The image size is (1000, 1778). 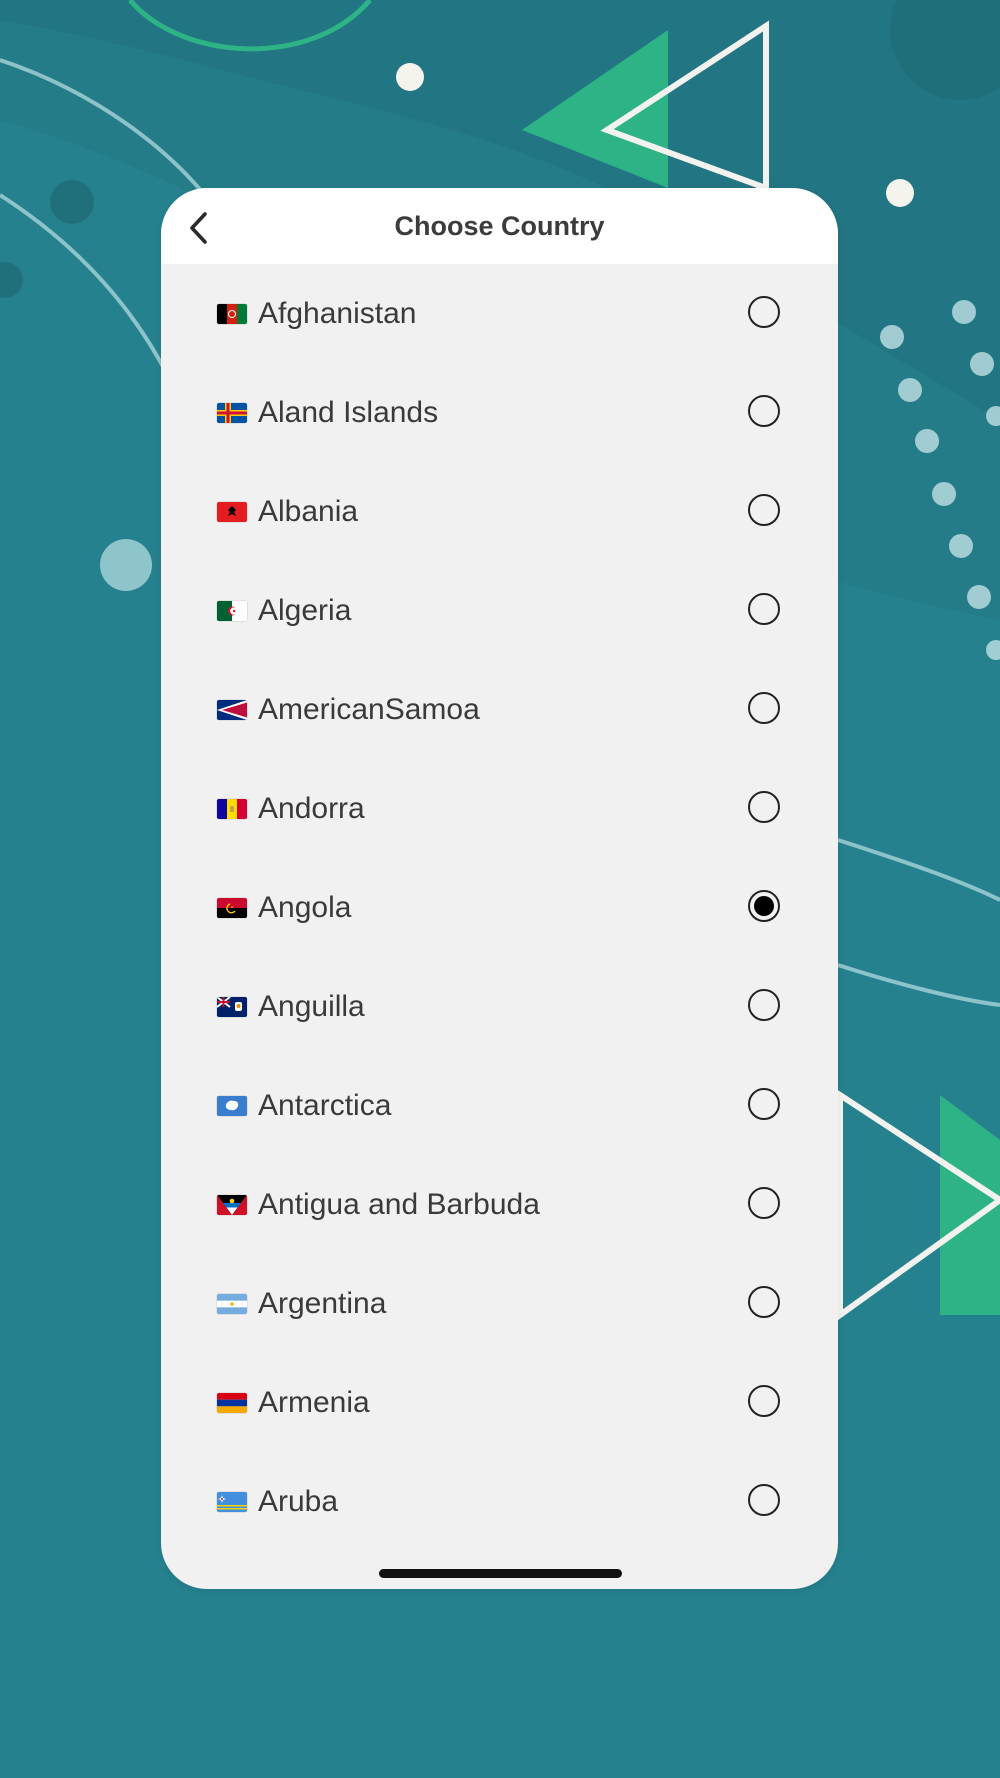 What do you see at coordinates (308, 511) in the screenshot?
I see `country-name: Albania` at bounding box center [308, 511].